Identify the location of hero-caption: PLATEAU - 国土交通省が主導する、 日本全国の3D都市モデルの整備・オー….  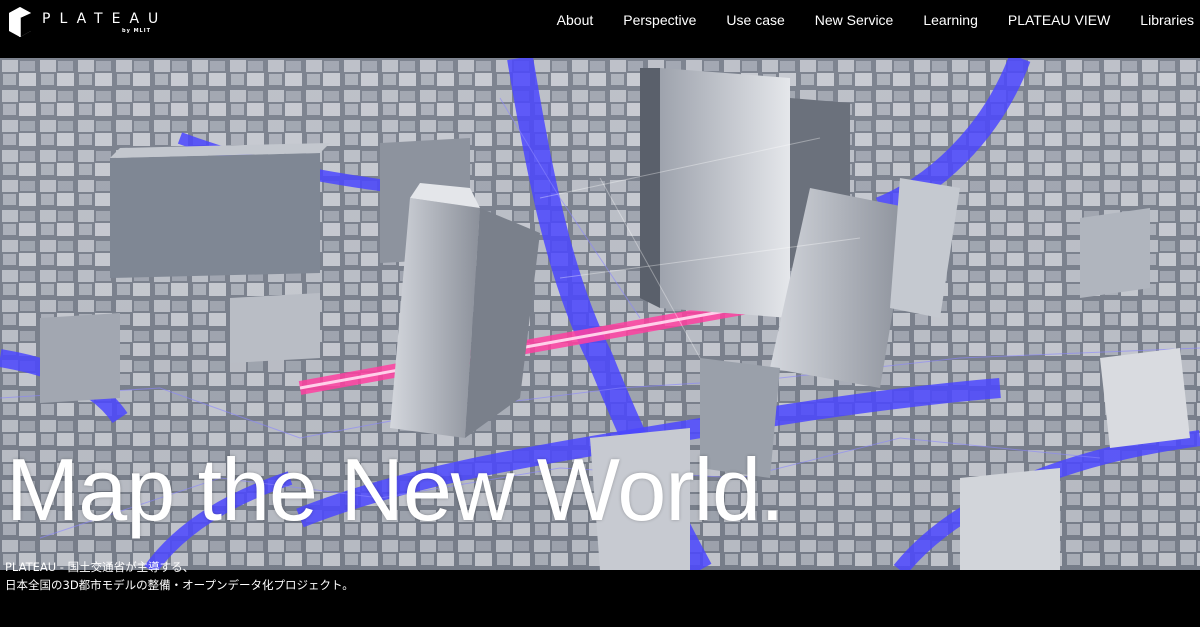
(179, 576).